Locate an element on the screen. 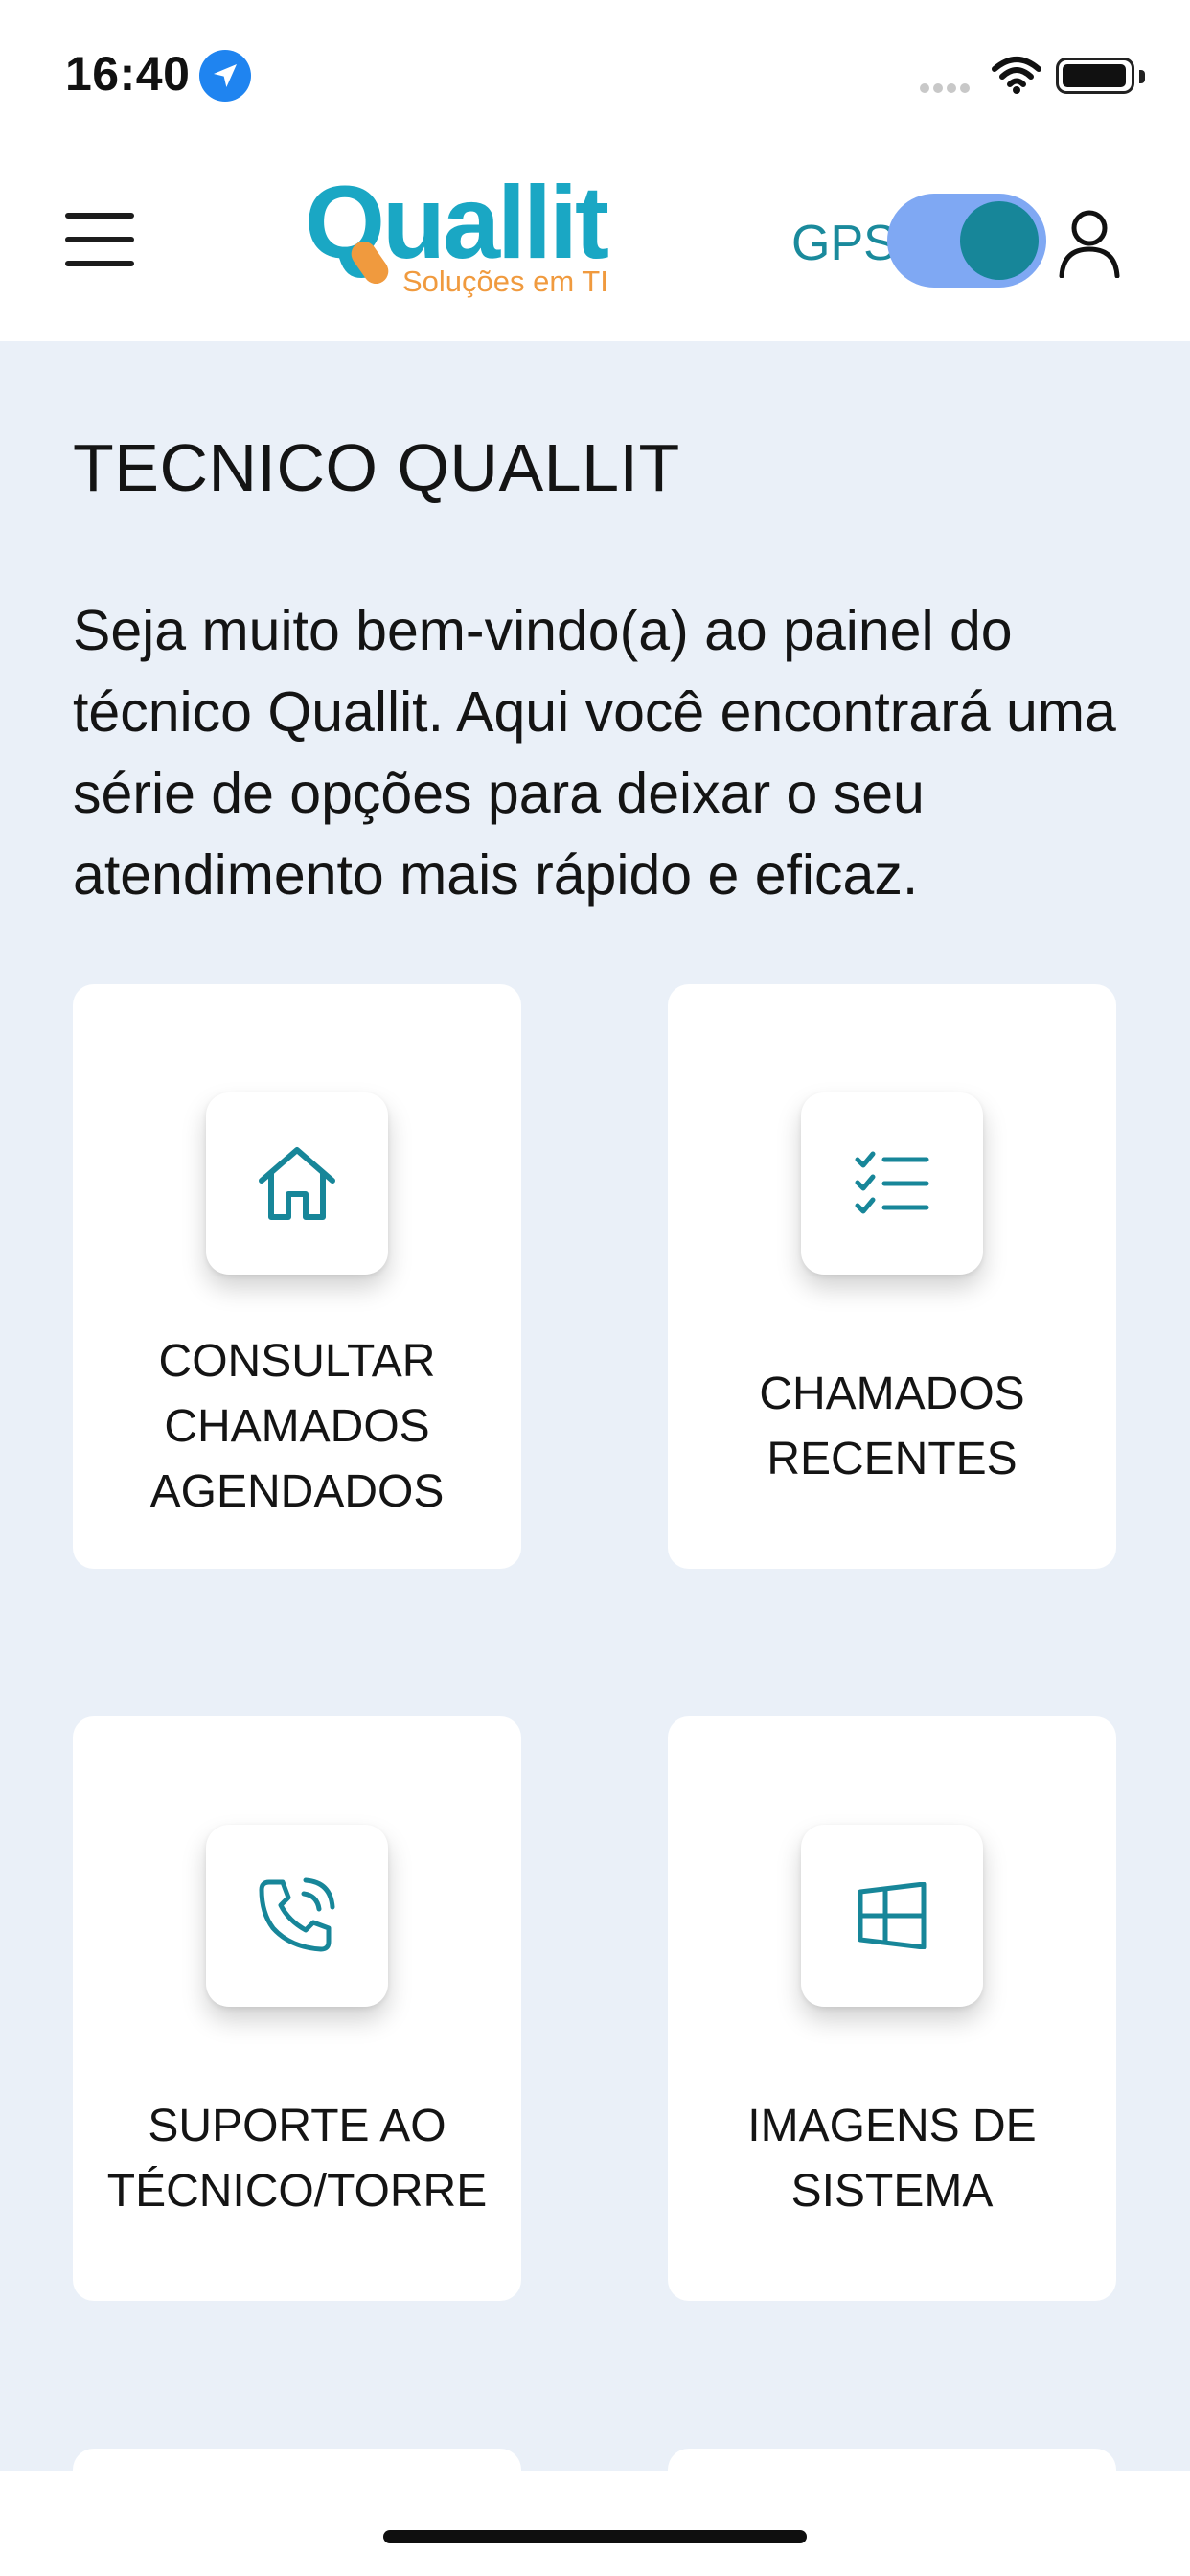  status-time: 16:40 is located at coordinates (128, 74).